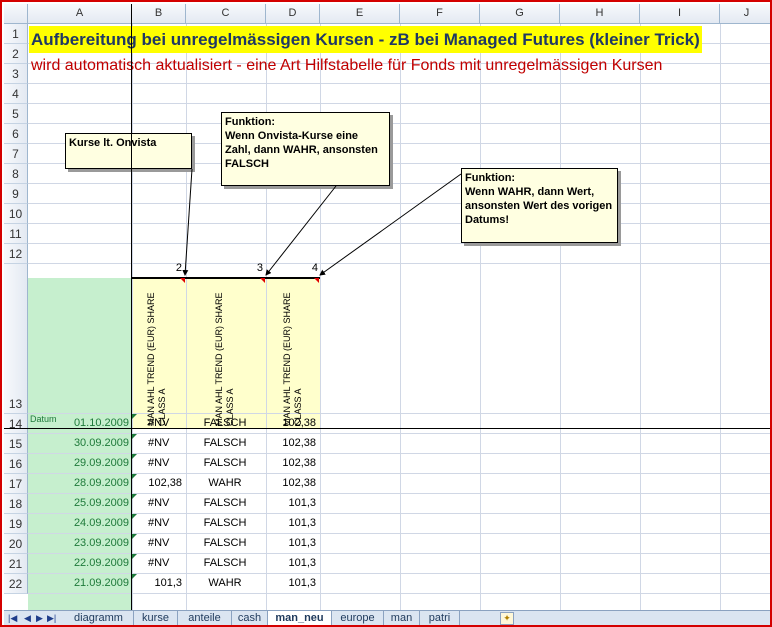  What do you see at coordinates (440, 14) in the screenshot?
I see `column-header-f: F` at bounding box center [440, 14].